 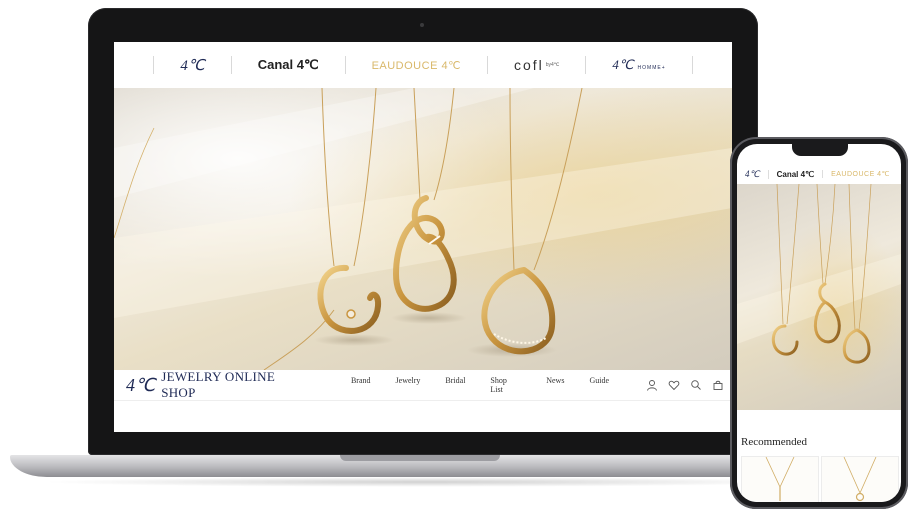 I want to click on shop-logo-name: JEWELRY ONLINE SHOP, so click(x=218, y=384).